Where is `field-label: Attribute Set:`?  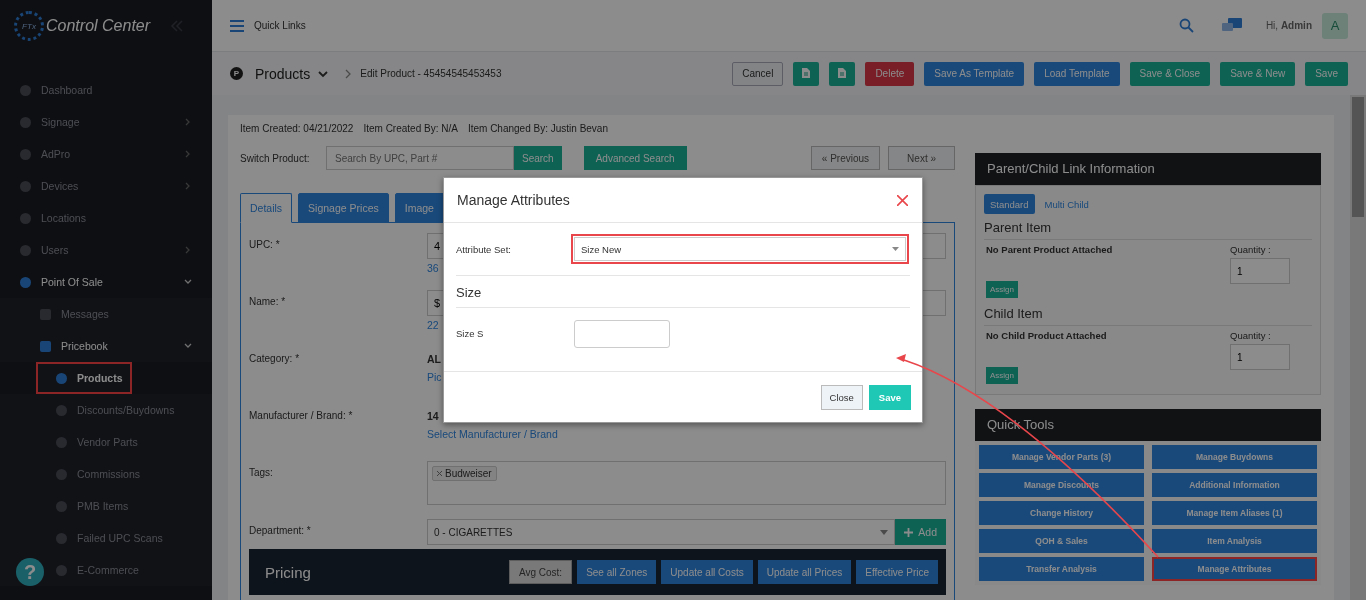
field-label: Attribute Set: is located at coordinates (484, 249).